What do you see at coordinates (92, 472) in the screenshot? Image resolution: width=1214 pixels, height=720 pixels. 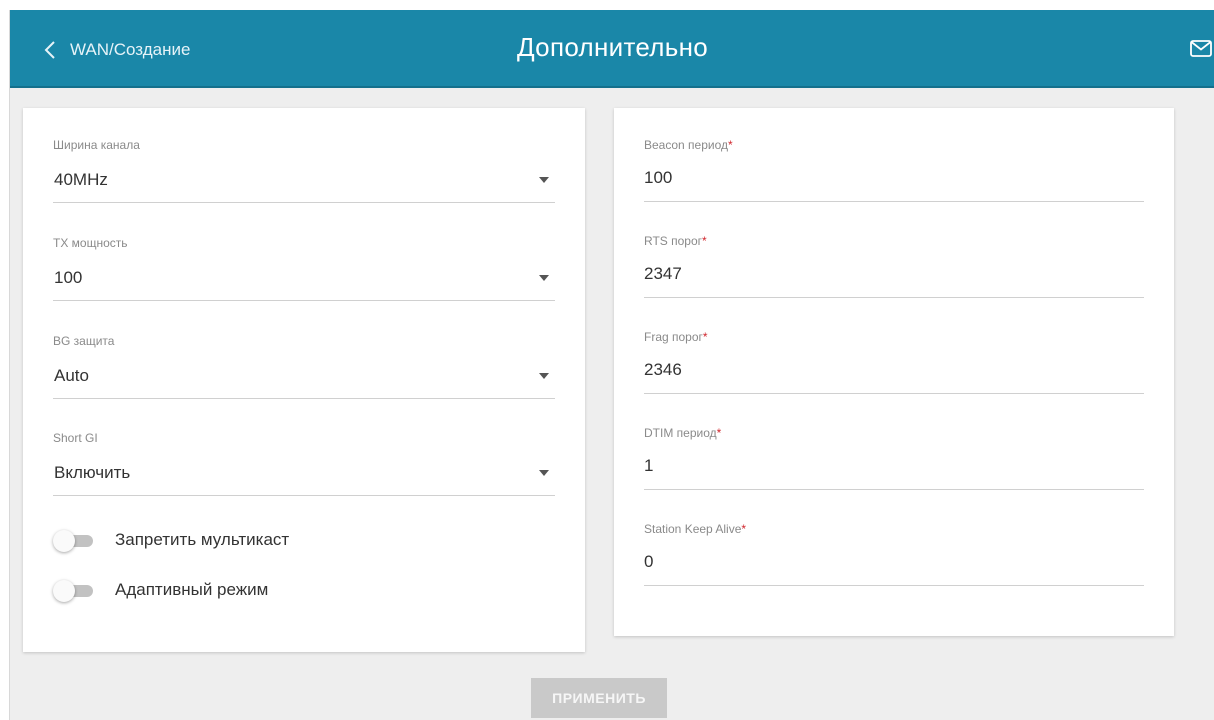 I see `short-gi-value: Включить` at bounding box center [92, 472].